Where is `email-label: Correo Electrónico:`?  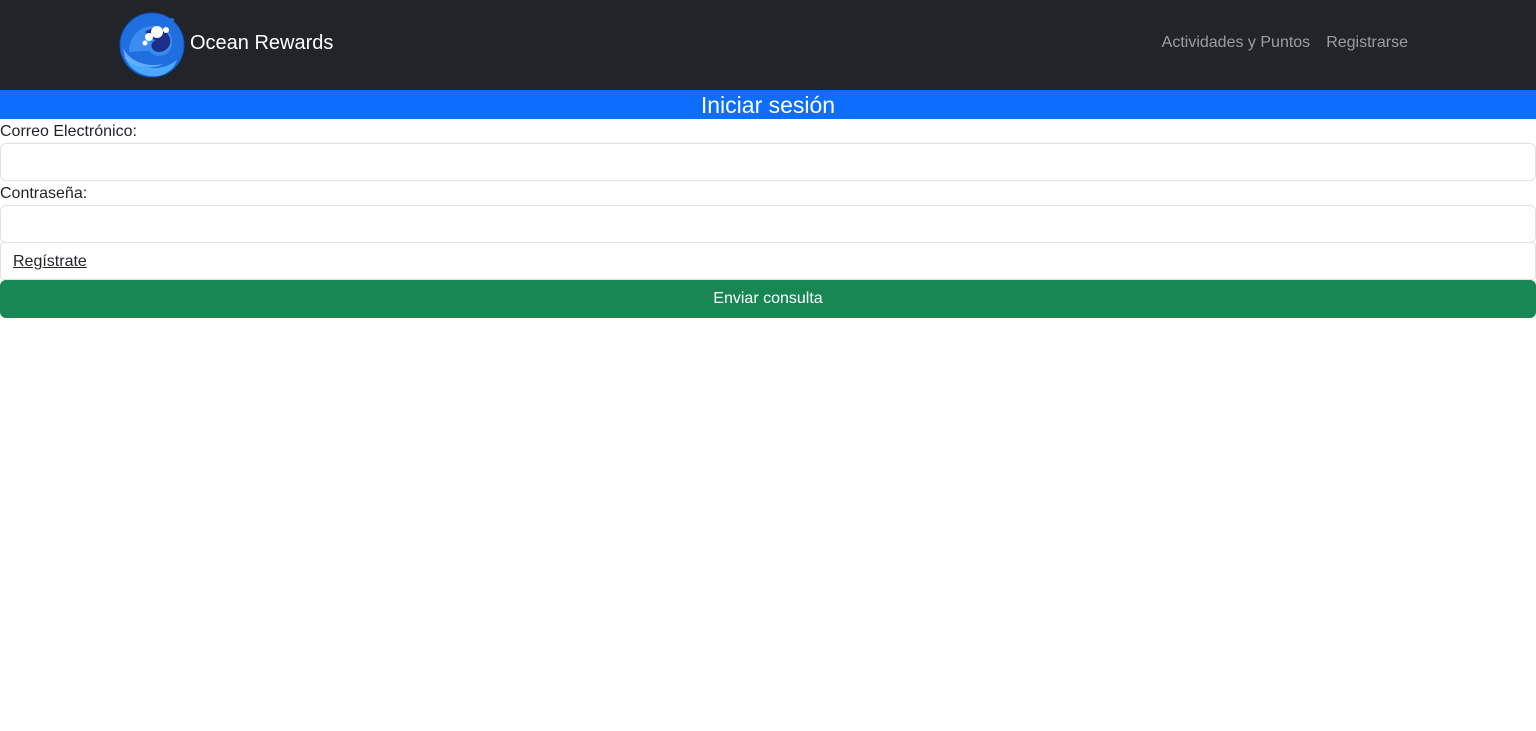 email-label: Correo Electrónico: is located at coordinates (68, 131).